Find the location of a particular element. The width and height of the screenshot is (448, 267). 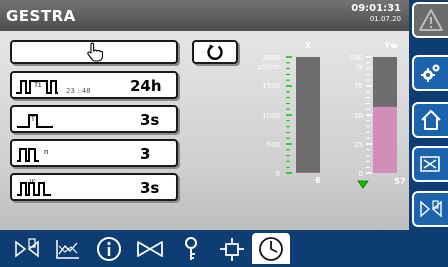

network-icon is located at coordinates (232, 249).